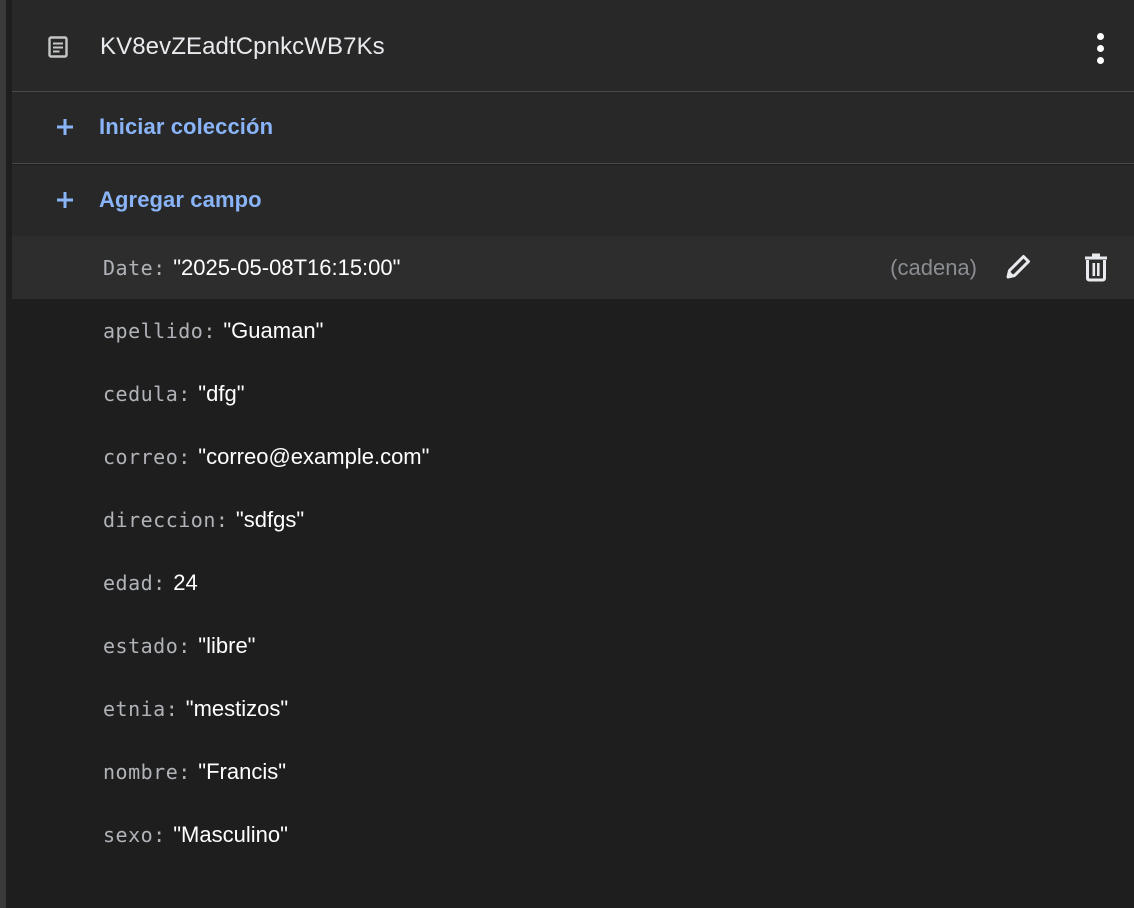  Describe the element at coordinates (141, 457) in the screenshot. I see `field-key: correo` at that location.